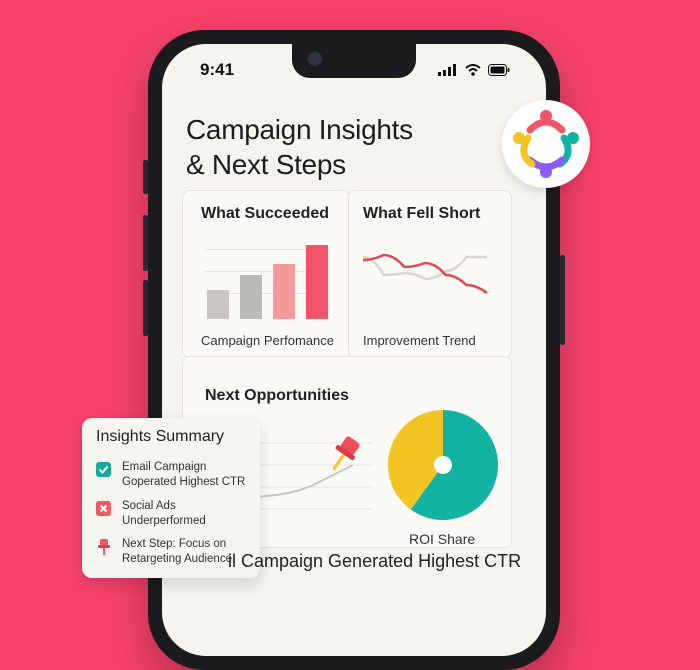 The width and height of the screenshot is (700, 670). What do you see at coordinates (346, 453) in the screenshot?
I see `pushpin-icon` at bounding box center [346, 453].